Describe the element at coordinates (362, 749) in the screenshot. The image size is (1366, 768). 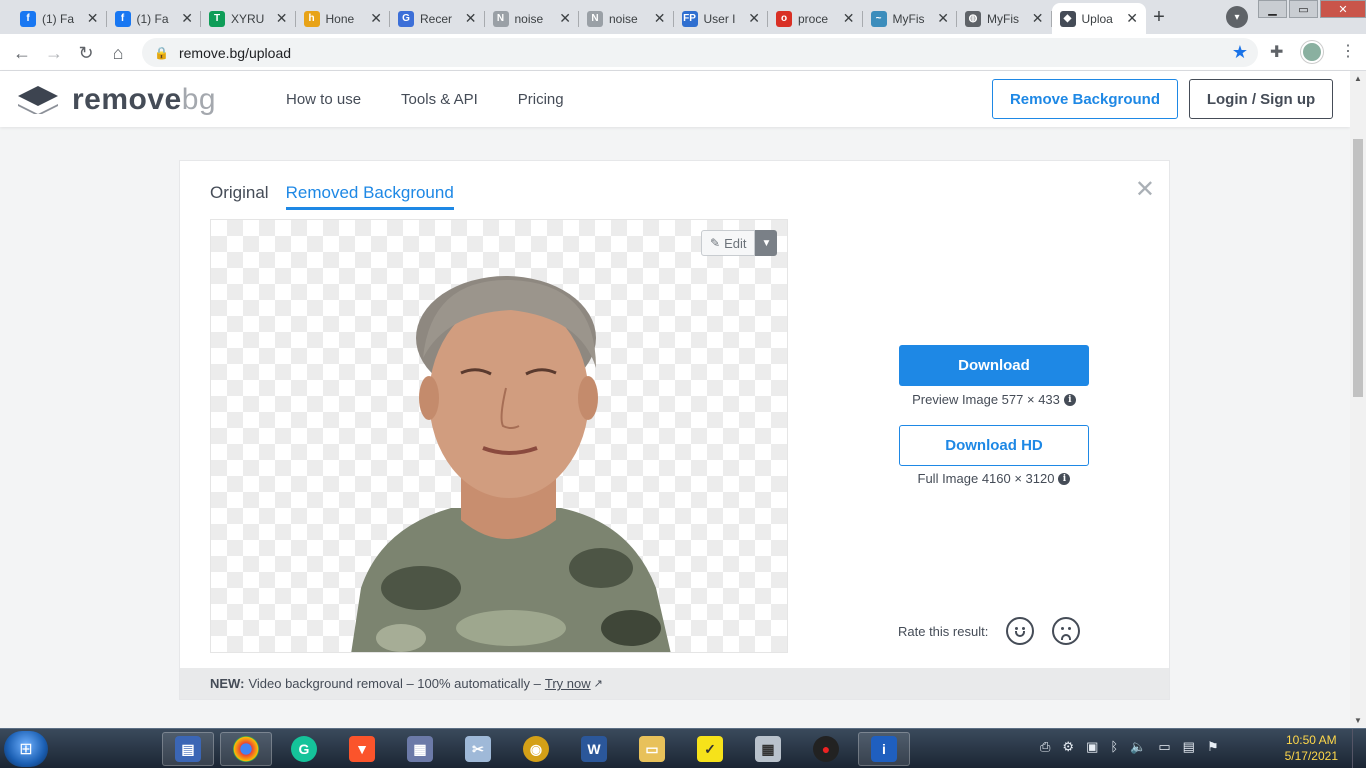
I see `taskbar-brave-icon: ▼` at that location.